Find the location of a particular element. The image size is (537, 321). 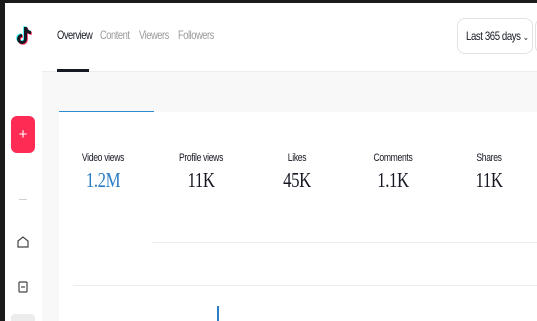

metric-label: Likes is located at coordinates (297, 158).